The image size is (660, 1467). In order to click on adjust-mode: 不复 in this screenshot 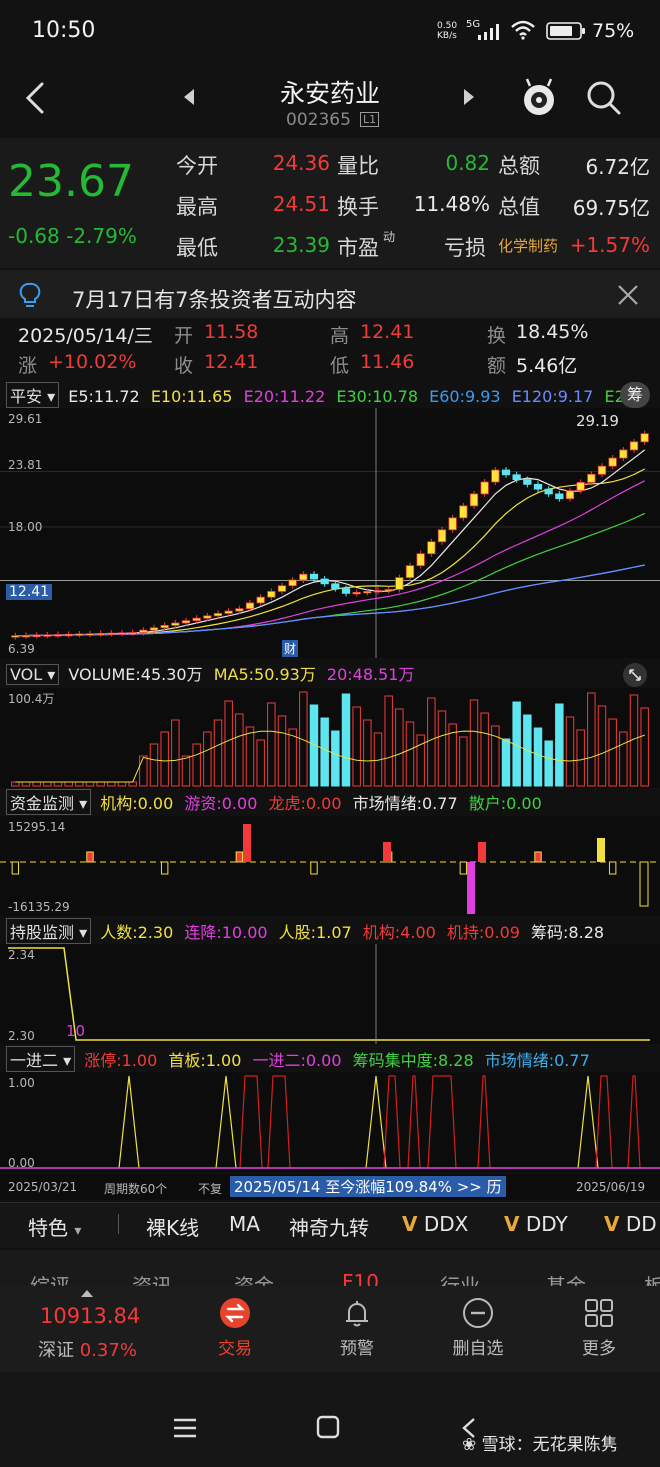, I will do `click(210, 1188)`.